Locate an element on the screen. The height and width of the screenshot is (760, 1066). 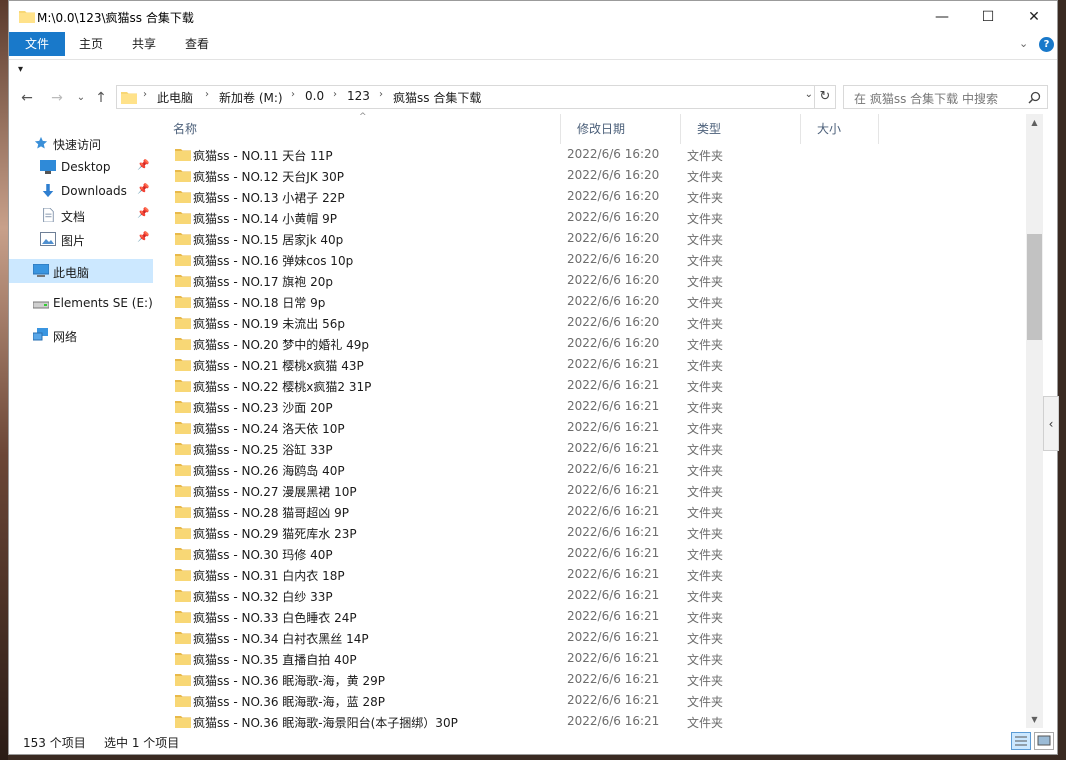
table-row: 疯猫ss - NO.18 日常 9p 2022/6/6 16:20 文件夹 is located at coordinates (597, 301).